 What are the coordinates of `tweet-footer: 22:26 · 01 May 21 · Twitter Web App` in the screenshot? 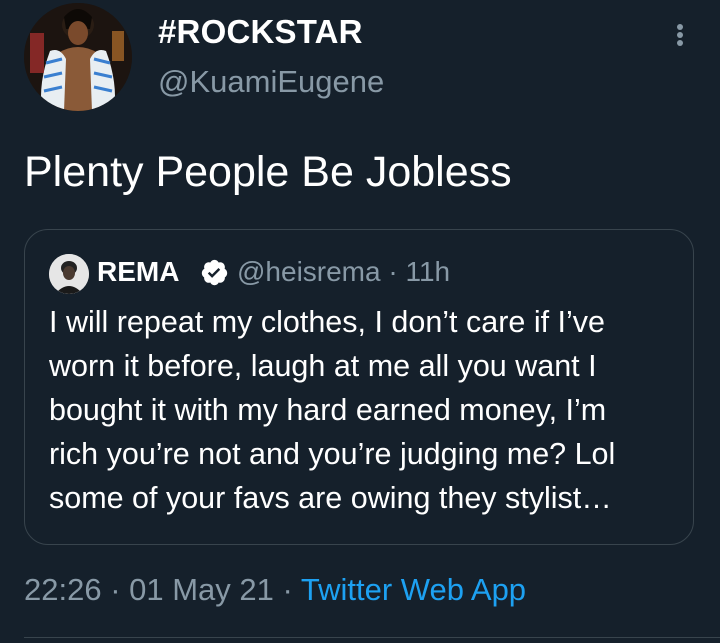 It's located at (275, 590).